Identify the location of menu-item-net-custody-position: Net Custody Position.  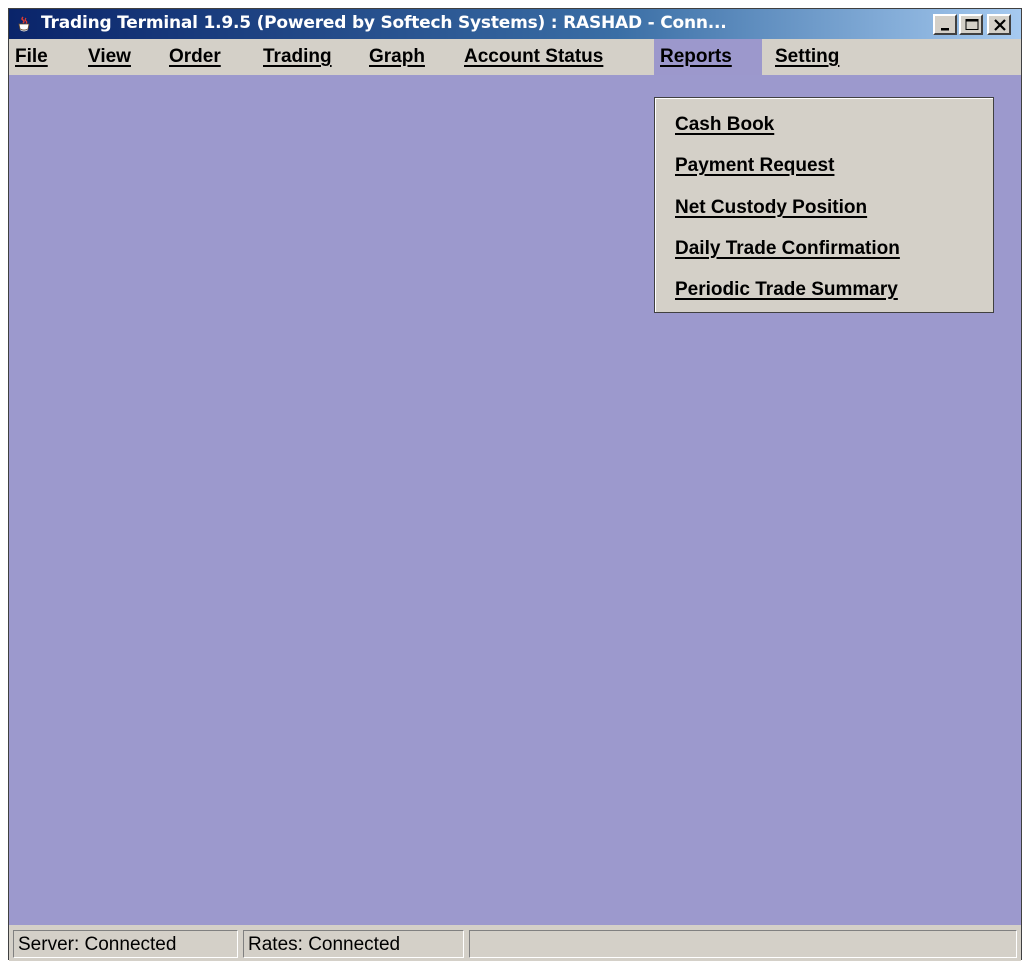
(771, 208).